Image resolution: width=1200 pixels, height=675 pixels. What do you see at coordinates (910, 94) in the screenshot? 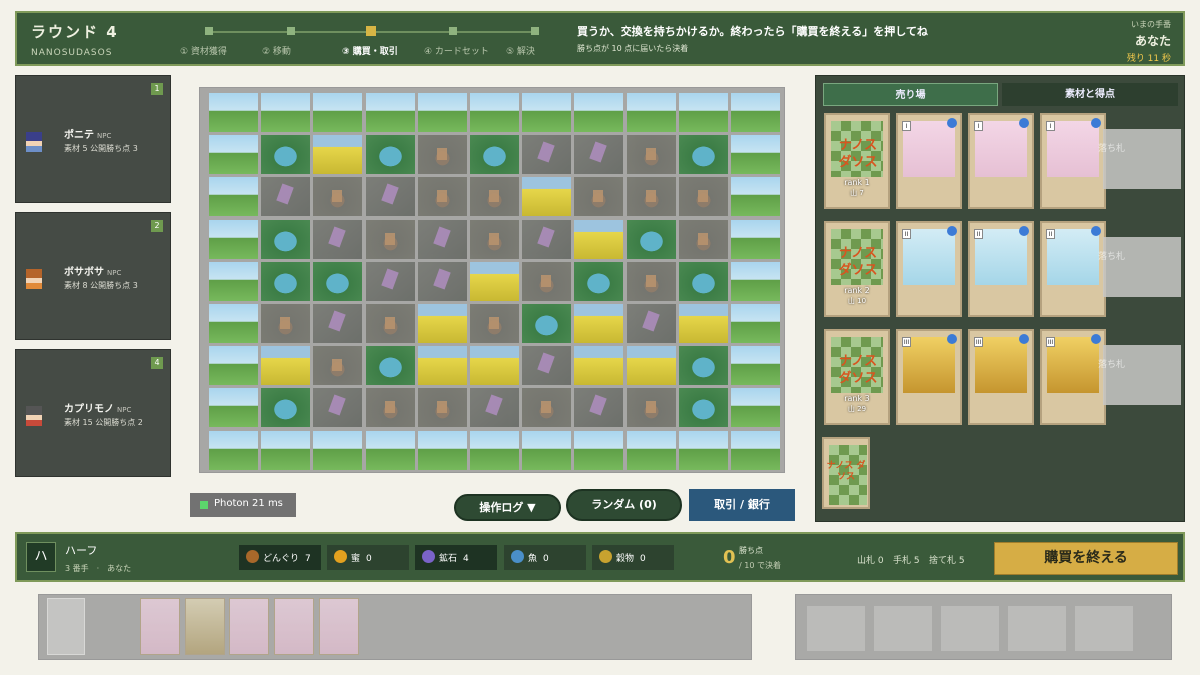
I see `tab-market: 売り場` at bounding box center [910, 94].